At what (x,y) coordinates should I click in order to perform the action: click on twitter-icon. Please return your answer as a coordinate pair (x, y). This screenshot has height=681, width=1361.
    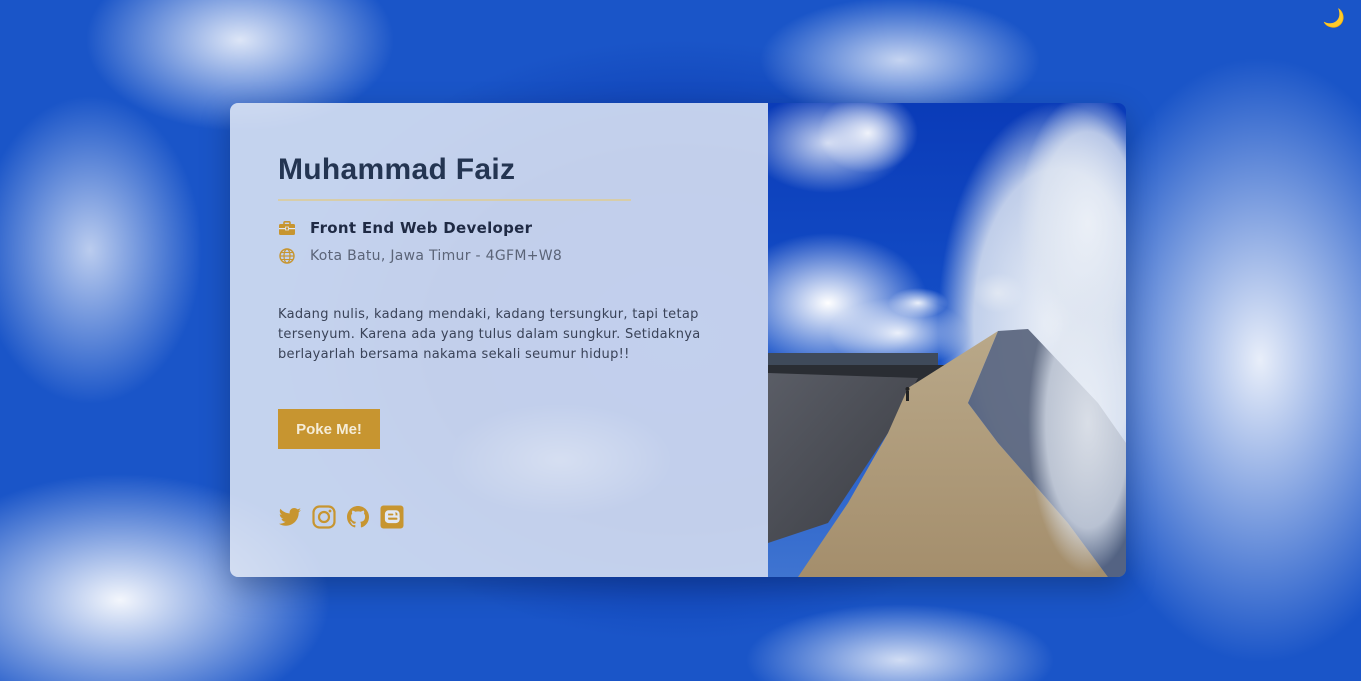
    Looking at the image, I should click on (290, 517).